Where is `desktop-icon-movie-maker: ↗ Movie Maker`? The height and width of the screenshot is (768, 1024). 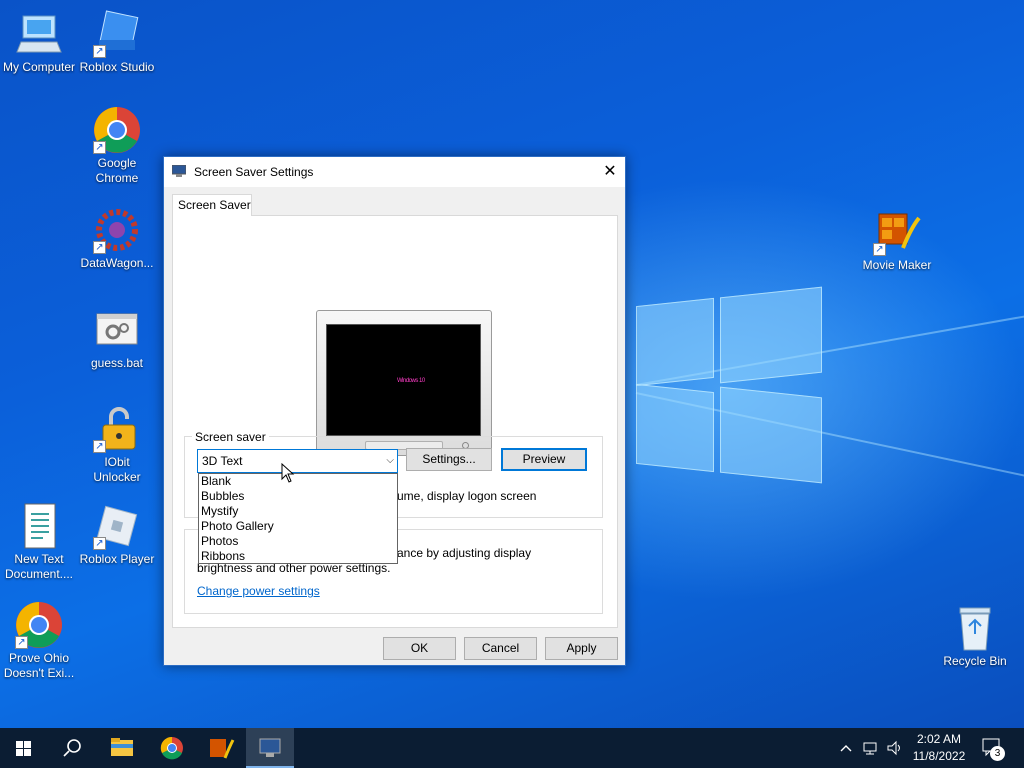 desktop-icon-movie-maker: ↗ Movie Maker is located at coordinates (897, 240).